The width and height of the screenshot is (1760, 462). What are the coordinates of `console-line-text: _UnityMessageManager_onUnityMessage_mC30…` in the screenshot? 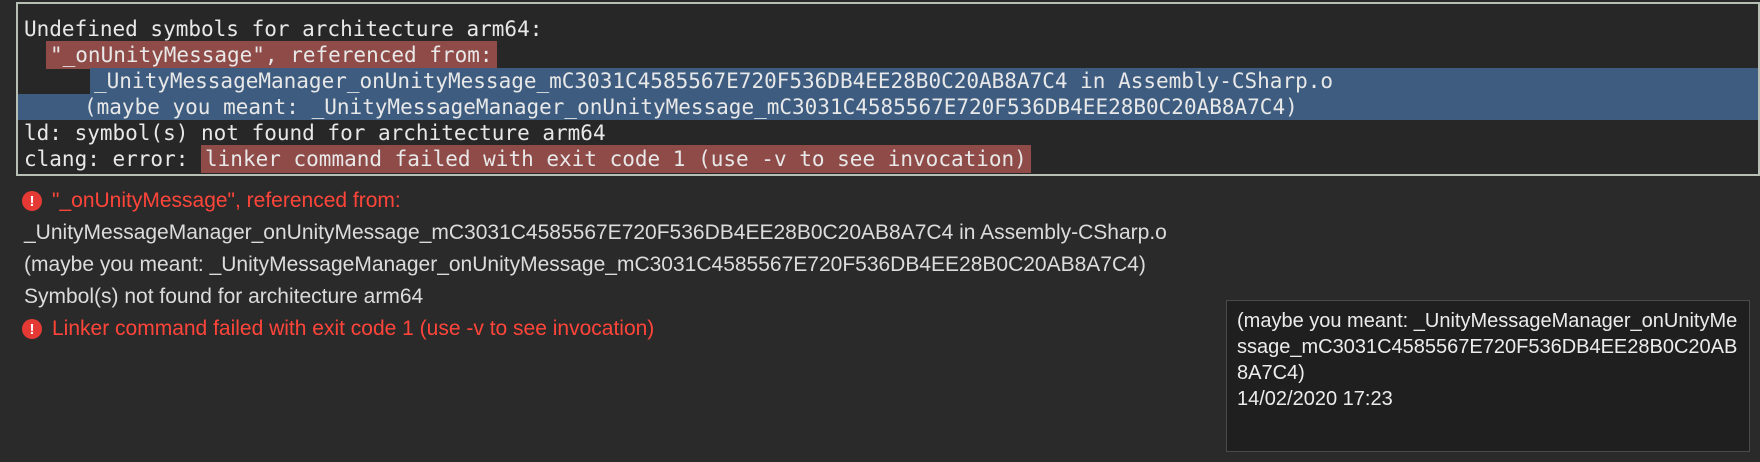 It's located at (714, 81).